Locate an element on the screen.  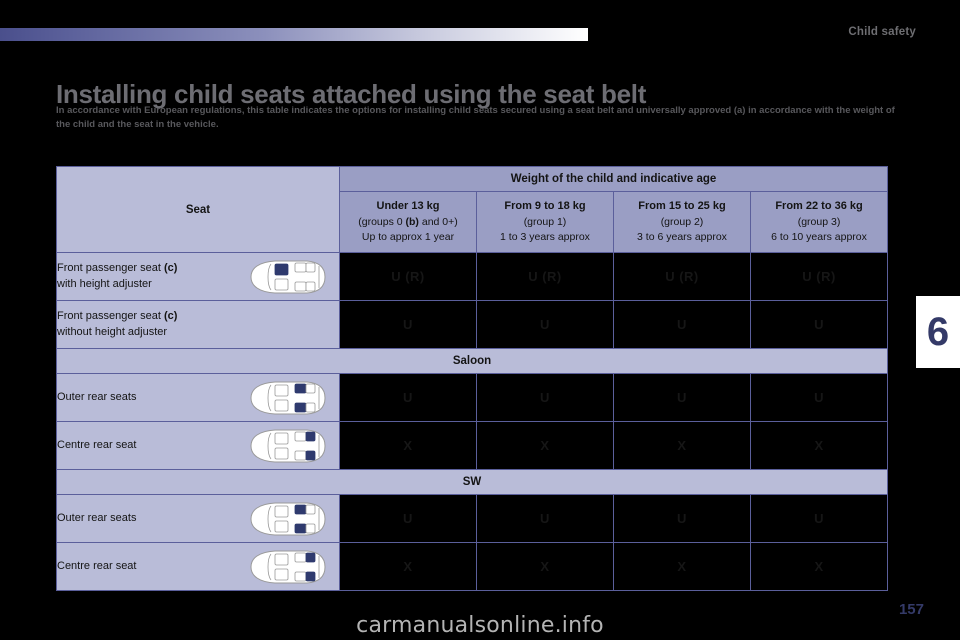
weight-col-4-group: (group 3) is located at coordinates (819, 223).